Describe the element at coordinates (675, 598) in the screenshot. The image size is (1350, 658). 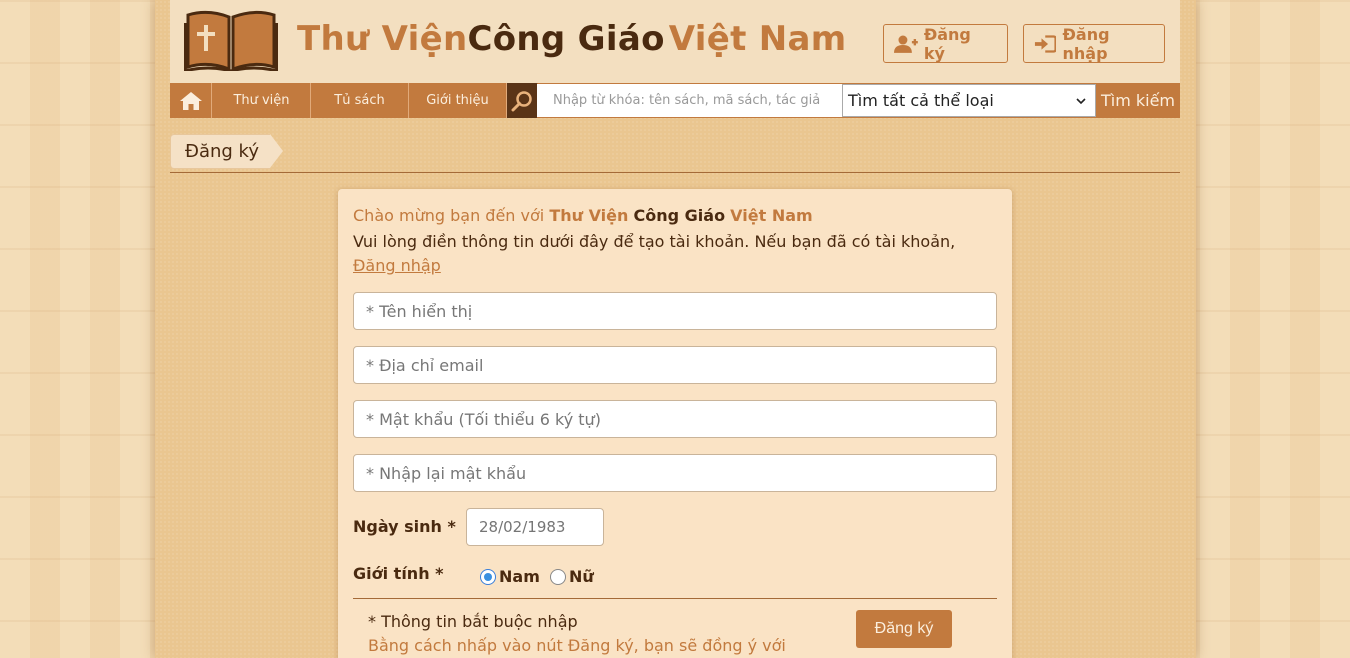
I see `form-divider` at that location.